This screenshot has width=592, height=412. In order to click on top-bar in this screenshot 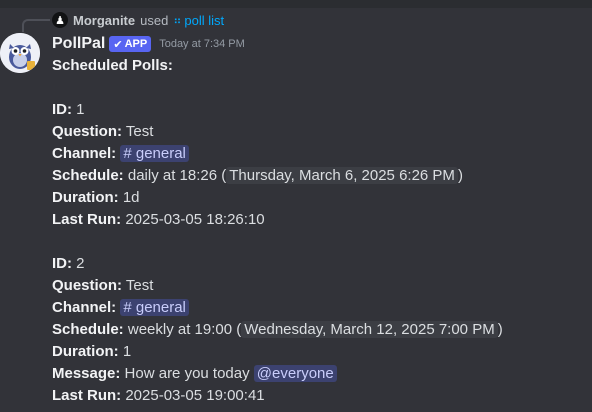, I will do `click(296, 4)`.